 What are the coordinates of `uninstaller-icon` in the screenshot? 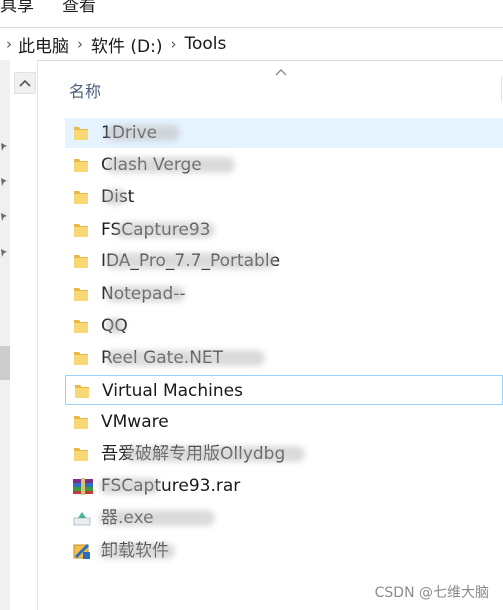 It's located at (81, 551).